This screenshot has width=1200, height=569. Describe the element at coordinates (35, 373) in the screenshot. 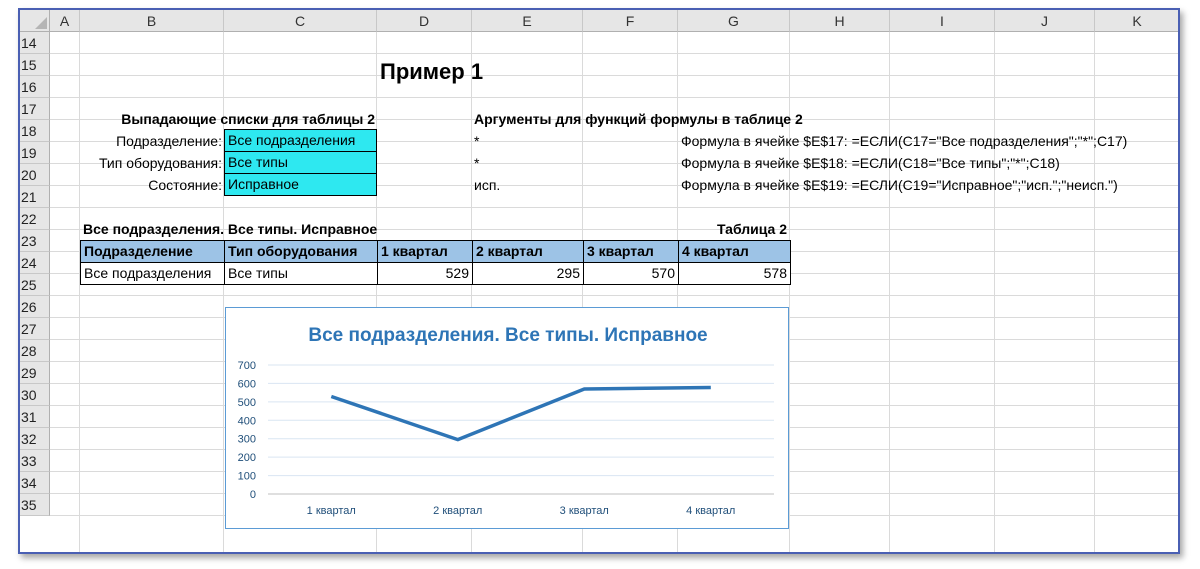

I see `row-header-29: 29` at that location.